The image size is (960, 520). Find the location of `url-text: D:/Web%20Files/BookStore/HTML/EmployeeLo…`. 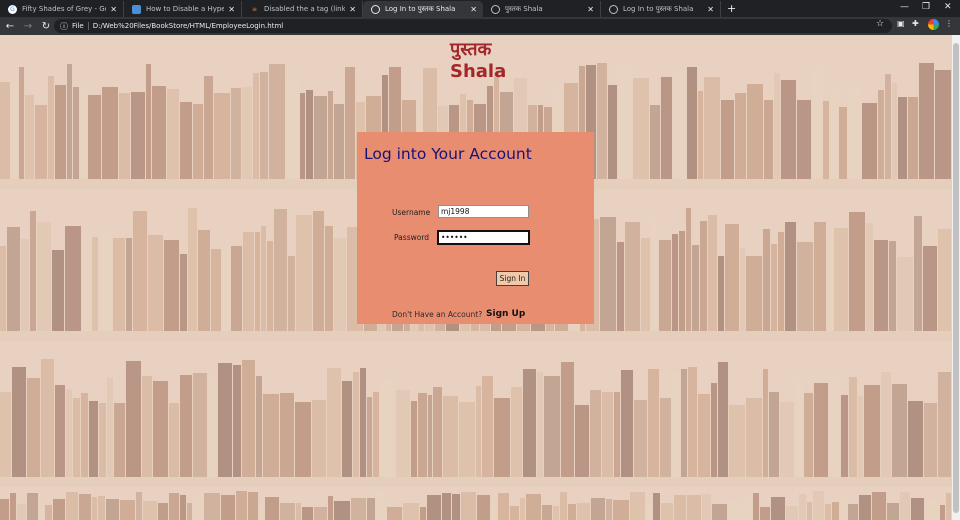

url-text: D:/Web%20Files/BookStore/HTML/EmployeeLo… is located at coordinates (188, 26).